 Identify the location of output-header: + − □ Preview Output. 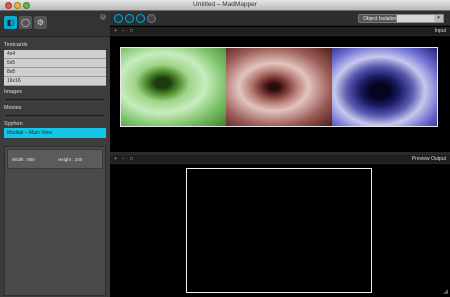
(280, 159).